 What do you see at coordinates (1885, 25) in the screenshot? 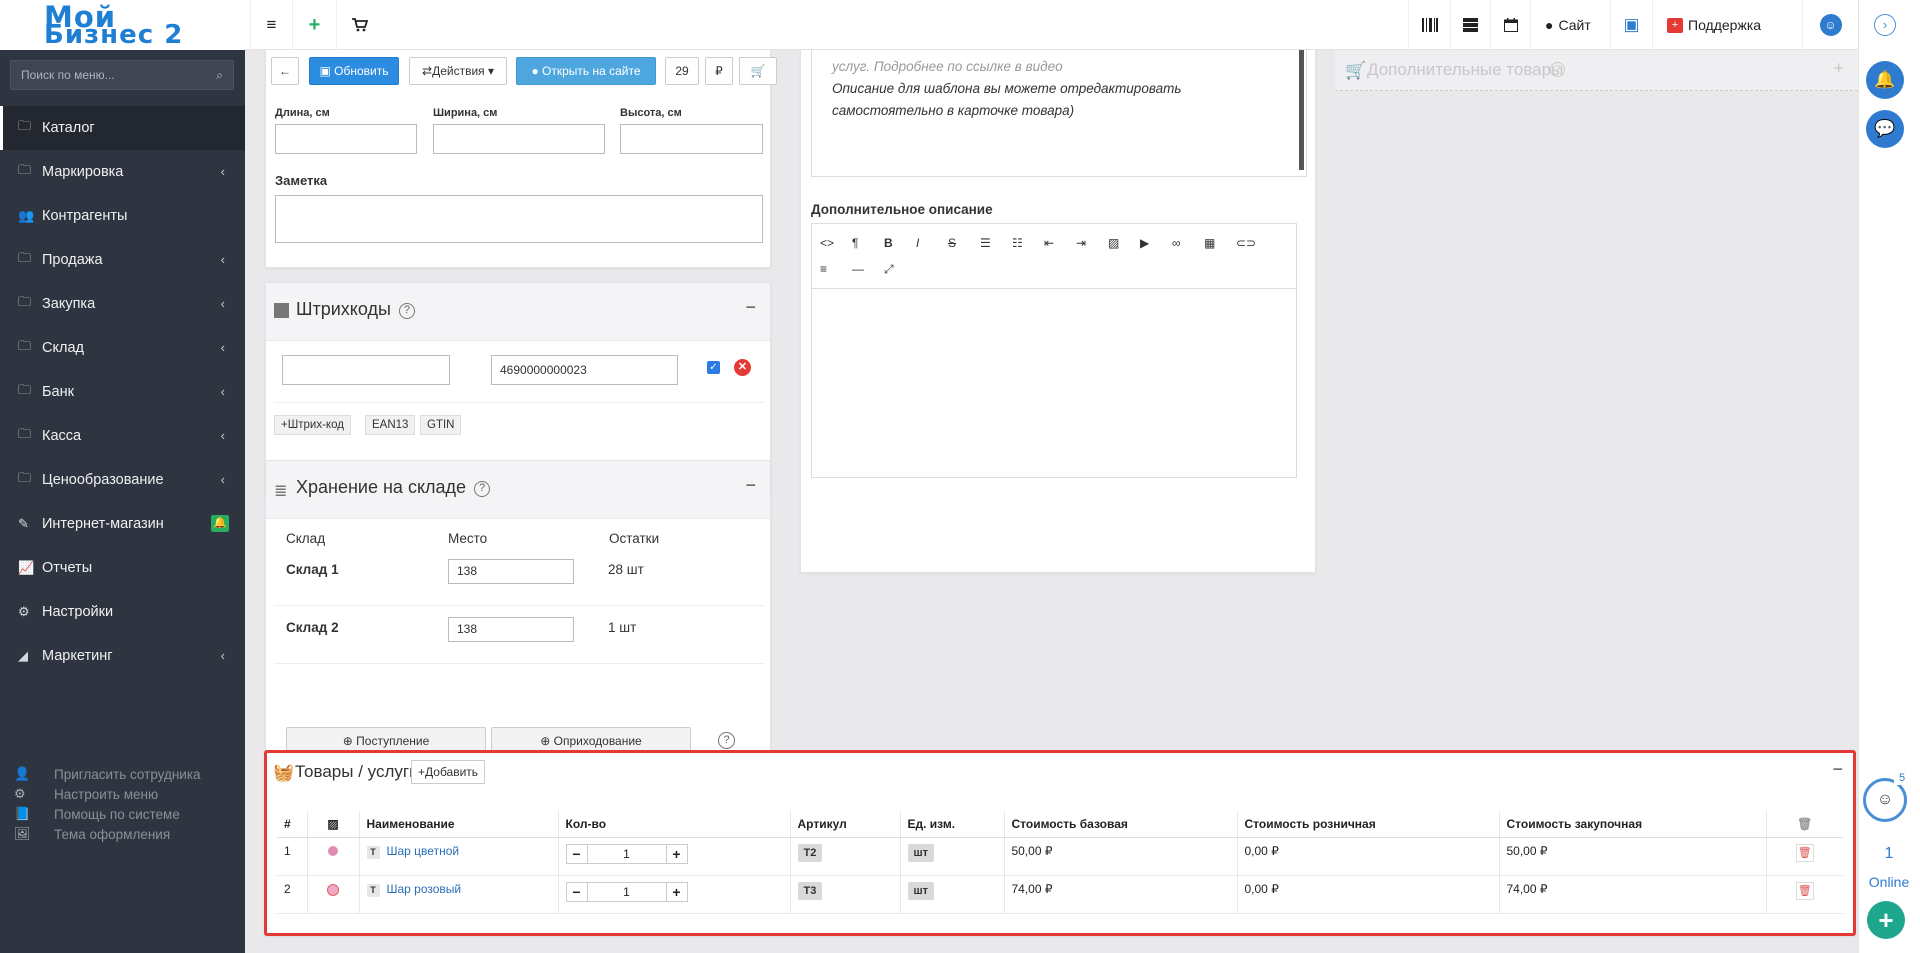
I see `chevron-right-icon: ›` at bounding box center [1885, 25].